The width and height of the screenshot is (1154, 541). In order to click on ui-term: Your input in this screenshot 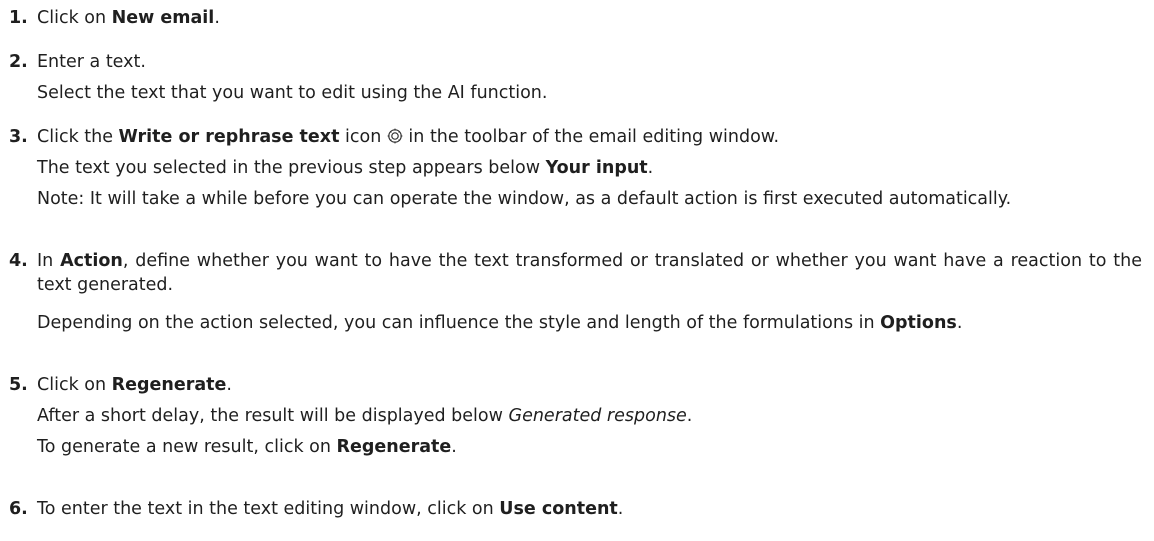, I will do `click(596, 168)`.